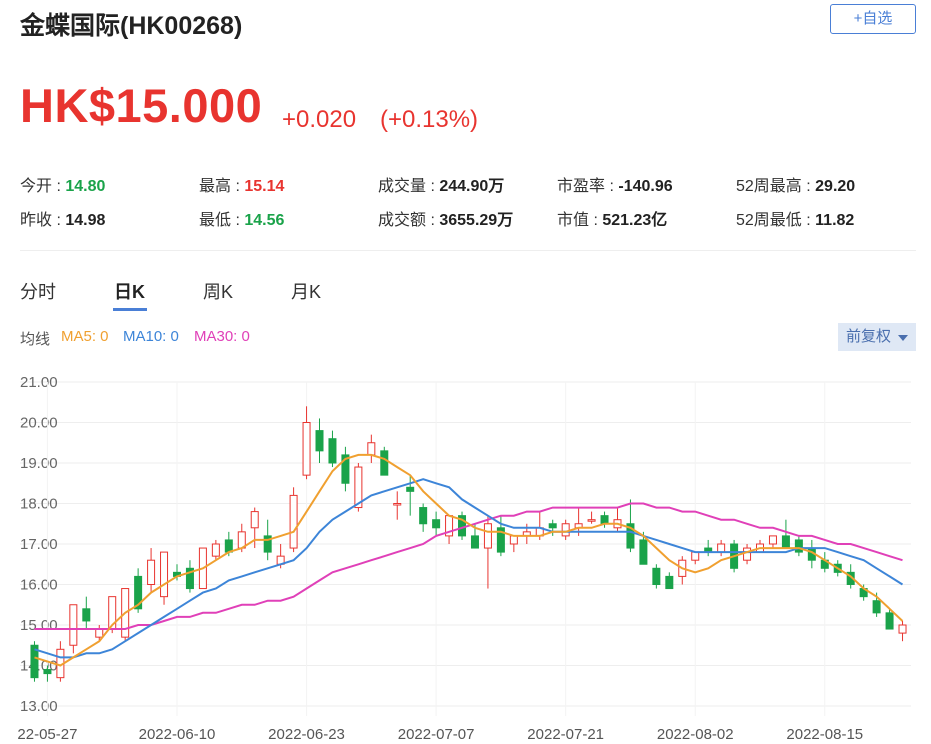  What do you see at coordinates (39, 706) in the screenshot?
I see `y-tick-label: 13.00` at bounding box center [39, 706].